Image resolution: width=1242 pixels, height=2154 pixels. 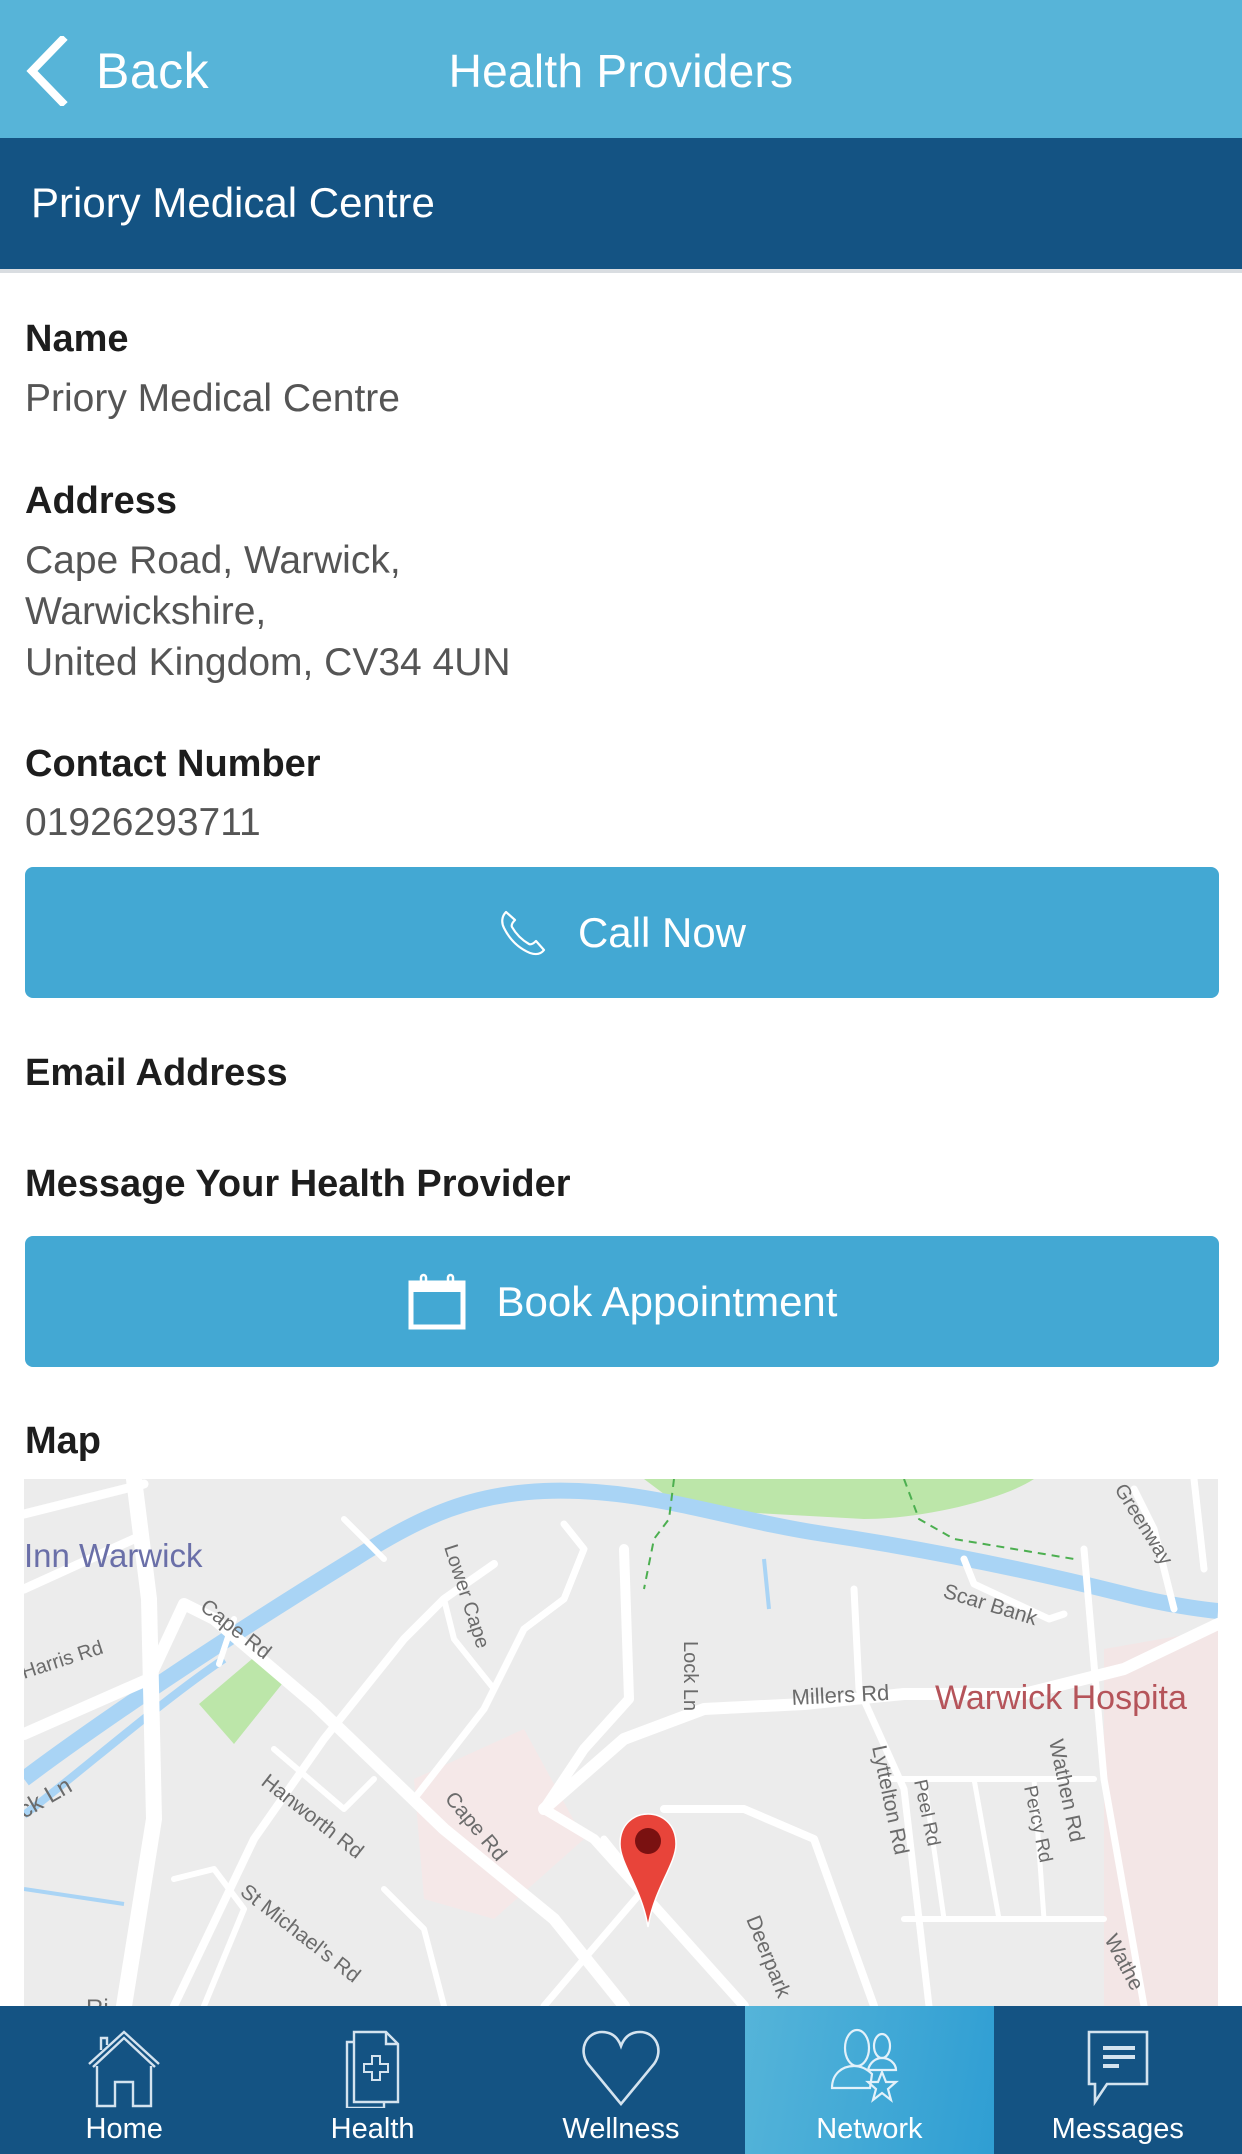 What do you see at coordinates (156, 1073) in the screenshot?
I see `email-address-label: Email Address` at bounding box center [156, 1073].